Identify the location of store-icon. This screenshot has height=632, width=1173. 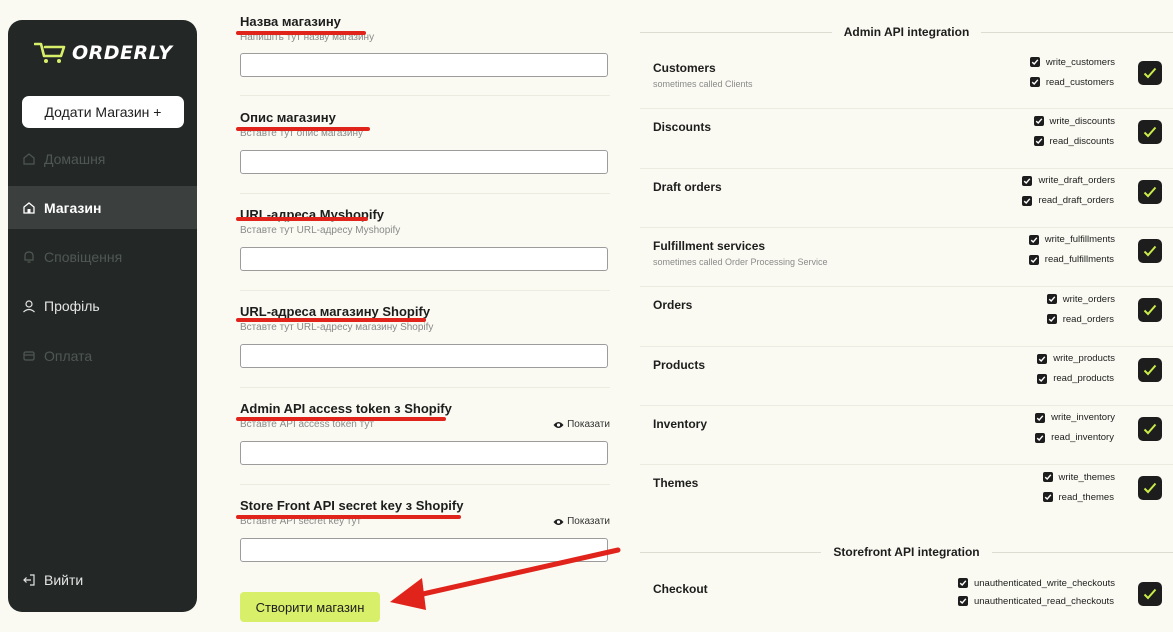
(29, 207).